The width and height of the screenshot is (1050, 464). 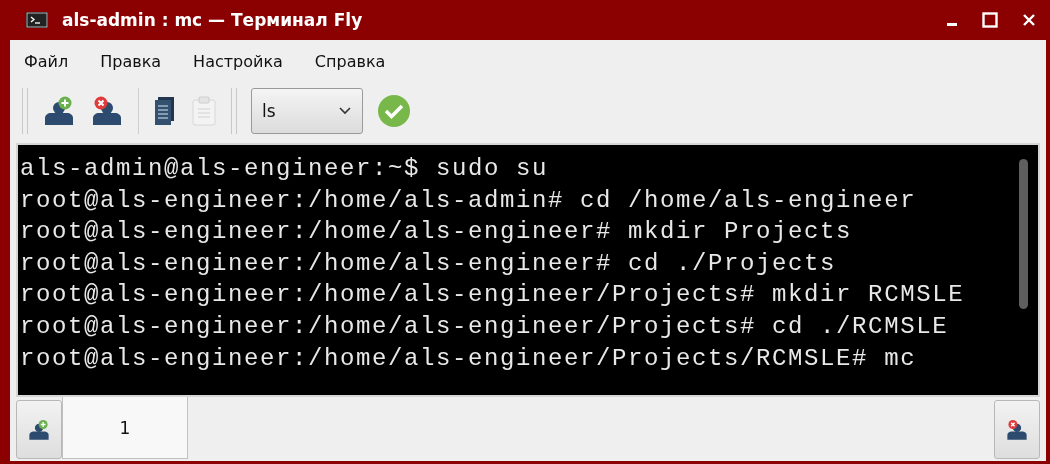 What do you see at coordinates (345, 111) in the screenshot?
I see `chevron-down-icon` at bounding box center [345, 111].